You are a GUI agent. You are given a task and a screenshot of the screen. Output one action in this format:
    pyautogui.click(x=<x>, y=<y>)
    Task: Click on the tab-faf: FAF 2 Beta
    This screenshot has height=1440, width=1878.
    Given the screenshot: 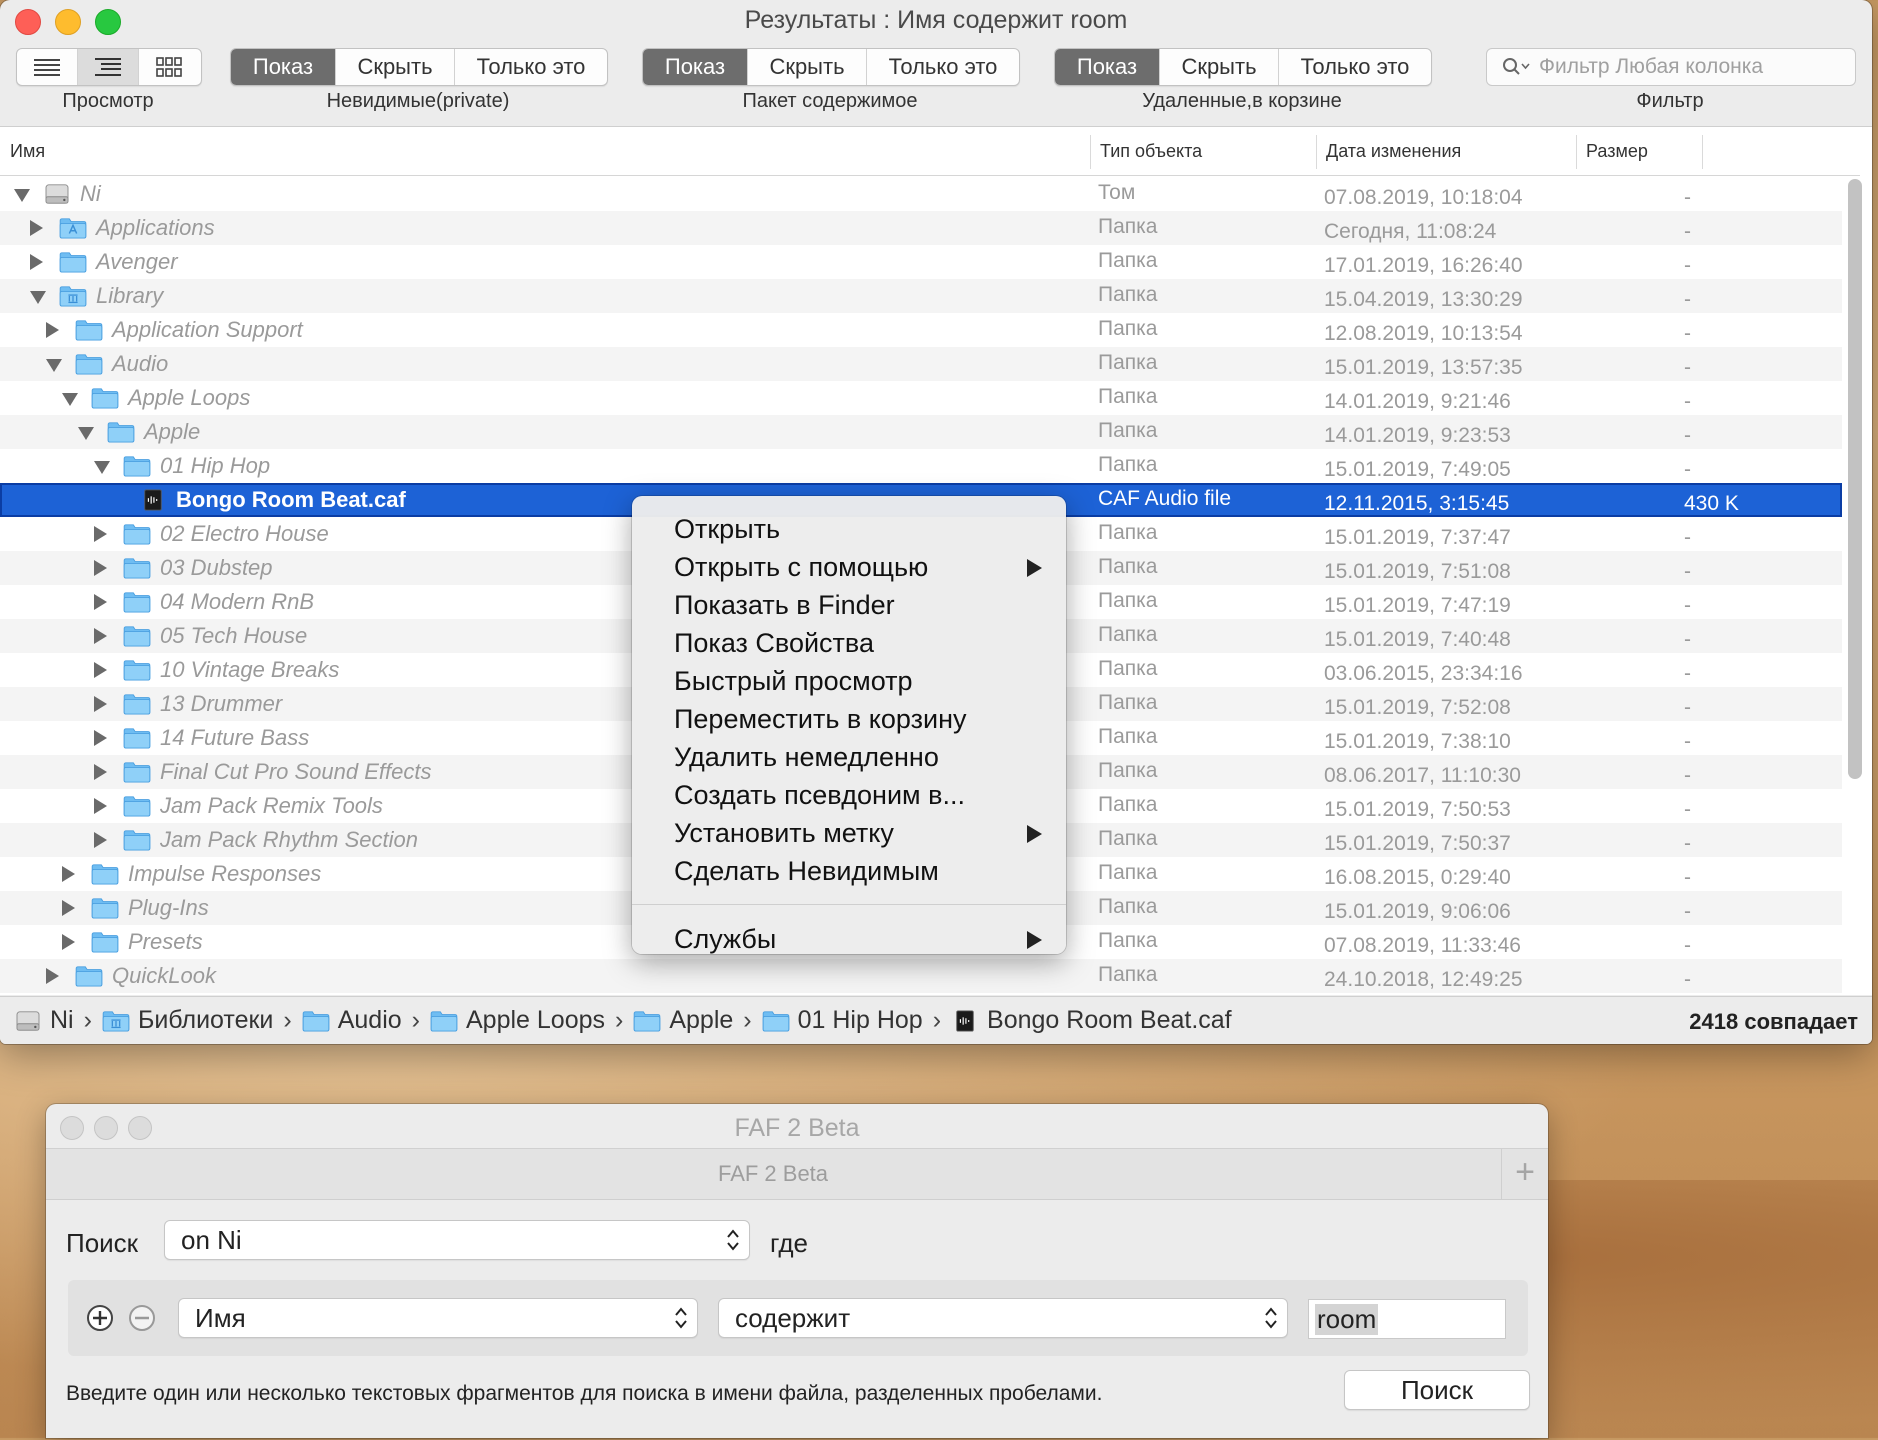 What is the action you would take?
    pyautogui.click(x=773, y=1174)
    